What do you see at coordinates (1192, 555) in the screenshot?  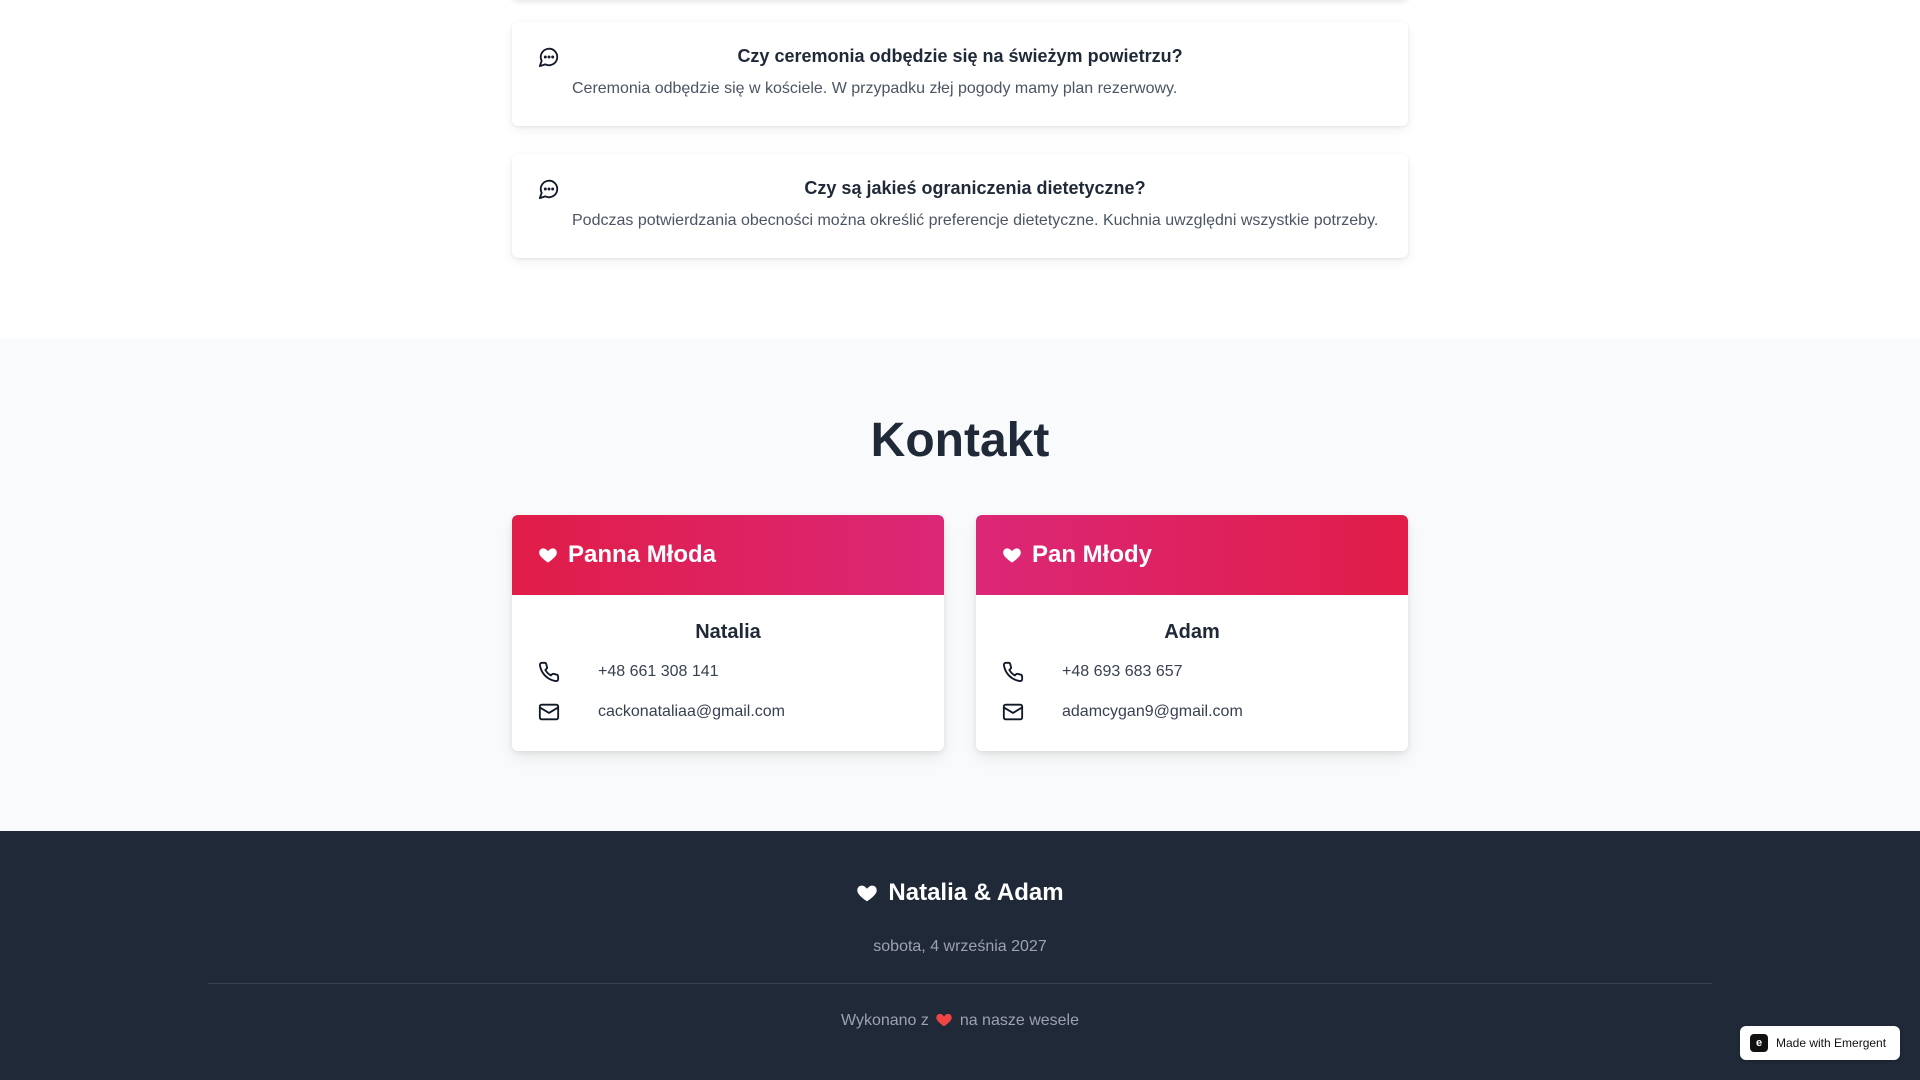 I see `groom-card-header: Pan Młody` at bounding box center [1192, 555].